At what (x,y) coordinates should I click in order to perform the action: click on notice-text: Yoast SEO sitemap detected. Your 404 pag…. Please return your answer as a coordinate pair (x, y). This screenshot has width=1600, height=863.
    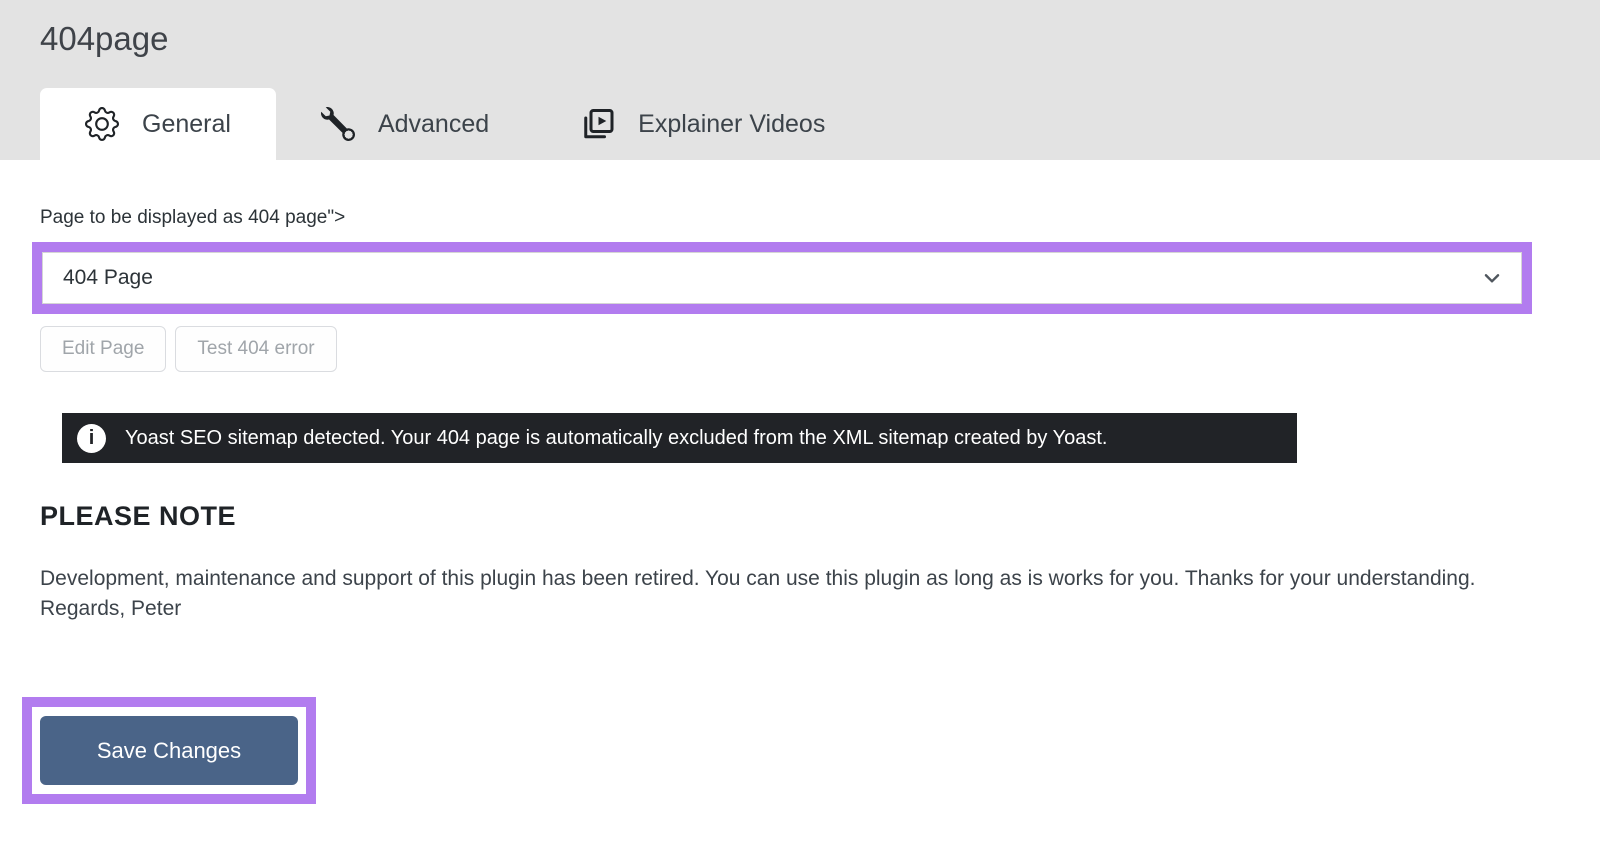
    Looking at the image, I should click on (616, 437).